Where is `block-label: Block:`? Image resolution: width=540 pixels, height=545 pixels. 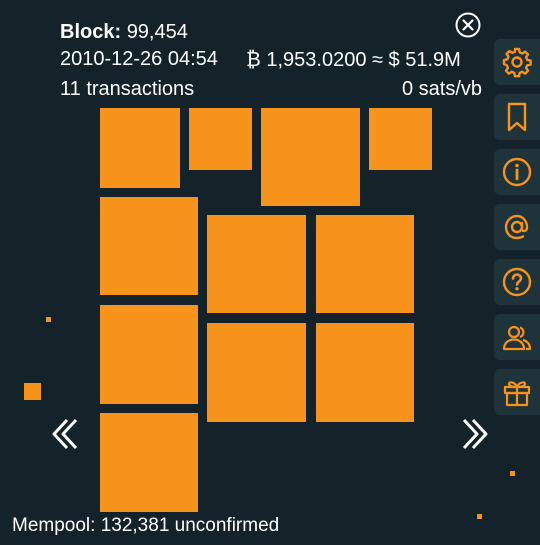
block-label: Block: is located at coordinates (91, 32).